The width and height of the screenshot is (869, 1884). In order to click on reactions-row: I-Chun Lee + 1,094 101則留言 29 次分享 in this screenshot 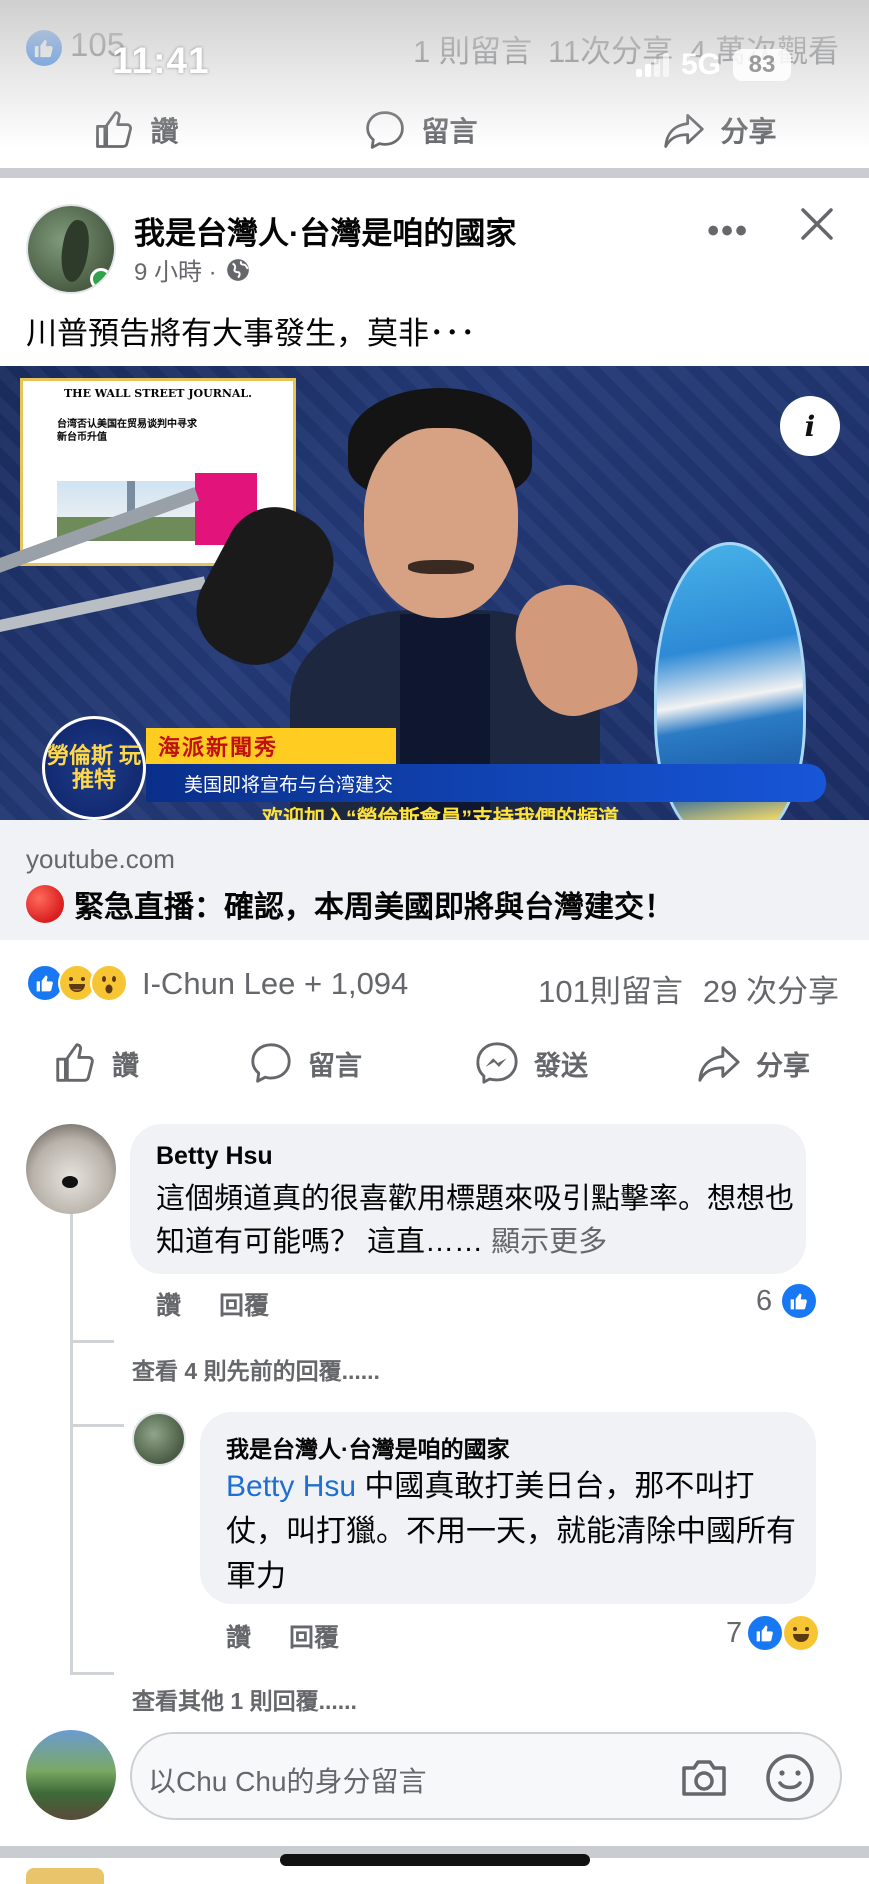, I will do `click(434, 984)`.